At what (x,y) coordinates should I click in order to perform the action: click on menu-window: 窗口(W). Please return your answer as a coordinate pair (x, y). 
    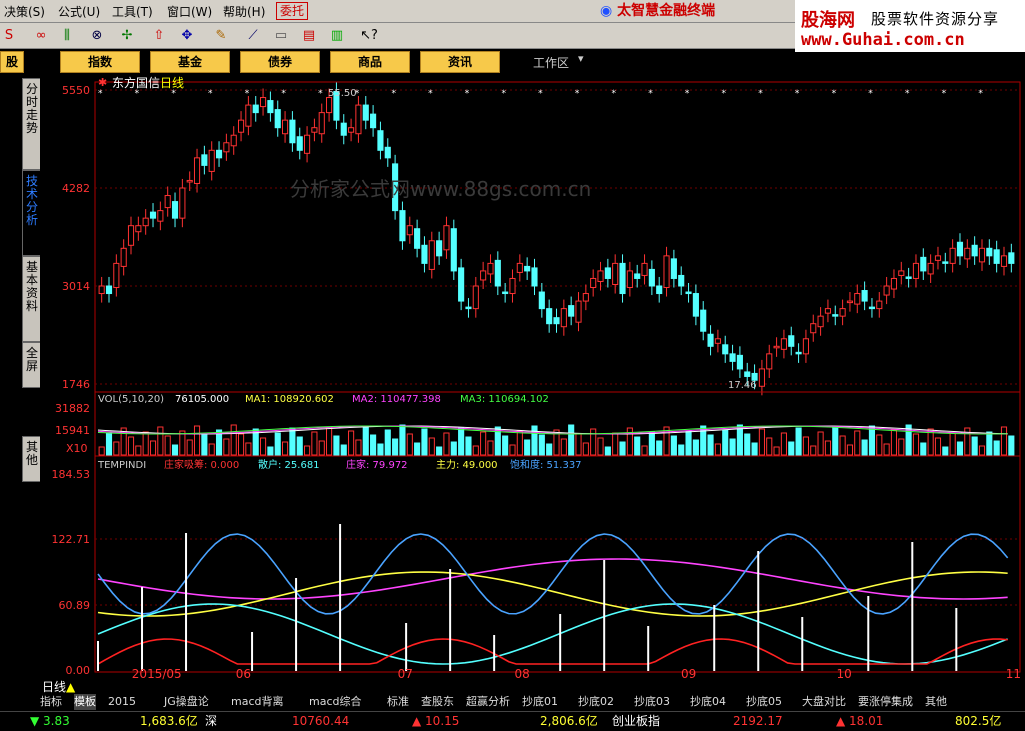
    Looking at the image, I should click on (189, 11).